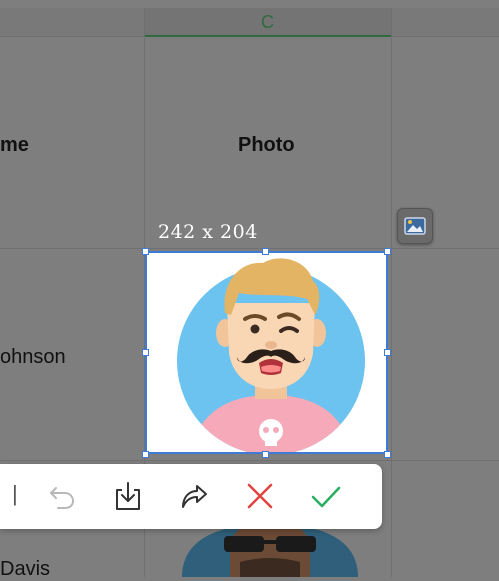 Image resolution: width=499 pixels, height=581 pixels. I want to click on undo-icon, so click(62, 498).